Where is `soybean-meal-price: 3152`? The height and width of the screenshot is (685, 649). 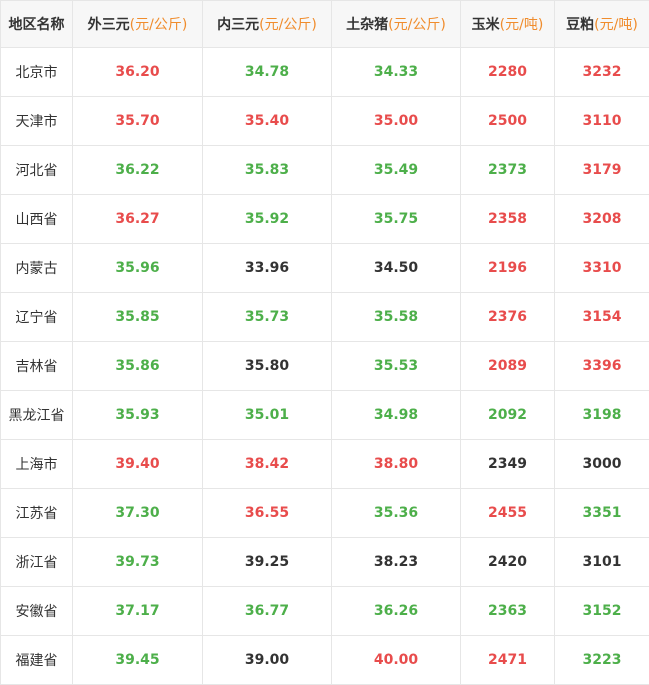
soybean-meal-price: 3152 is located at coordinates (602, 611).